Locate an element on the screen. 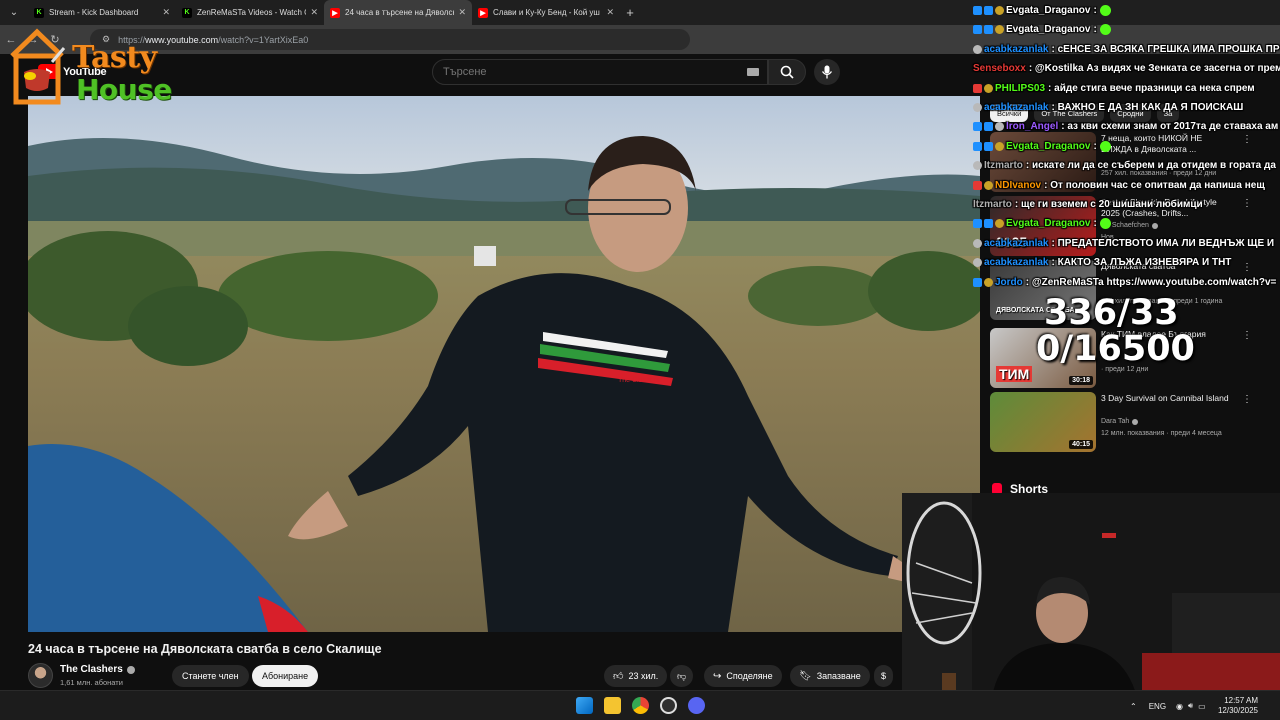 The width and height of the screenshot is (1280, 720). volume-icon: 🔊︎ is located at coordinates (1190, 706).